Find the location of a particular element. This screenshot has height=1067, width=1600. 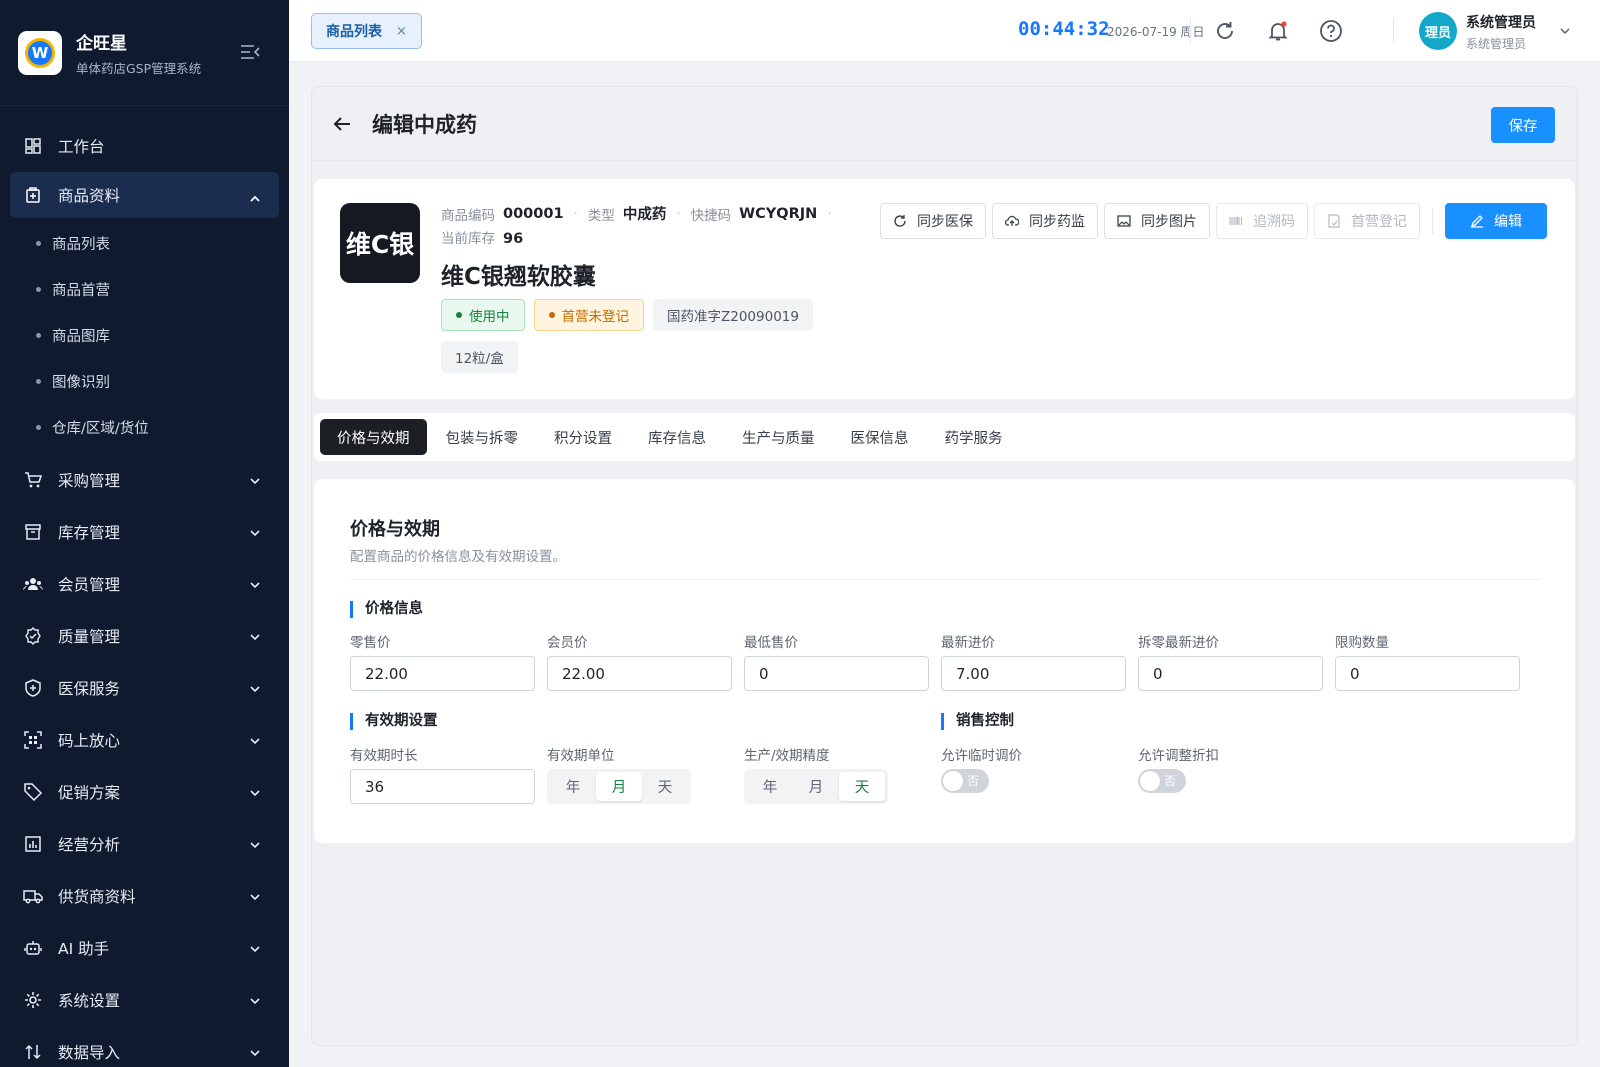

tab-price-expiry: 价格与效期 is located at coordinates (373, 437).